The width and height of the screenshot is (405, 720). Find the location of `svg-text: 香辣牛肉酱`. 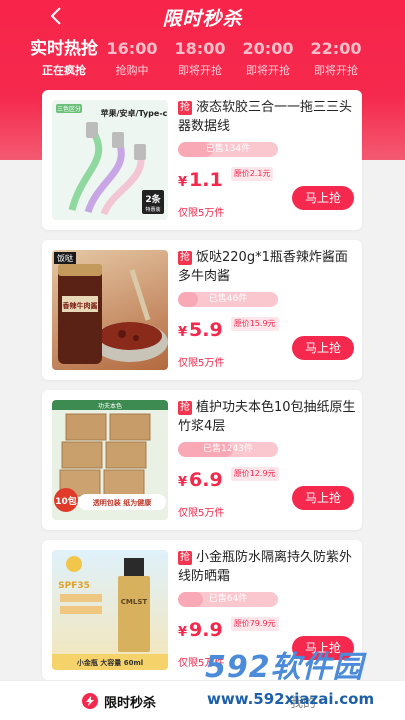

svg-text: 香辣牛肉酱 is located at coordinates (80, 305).